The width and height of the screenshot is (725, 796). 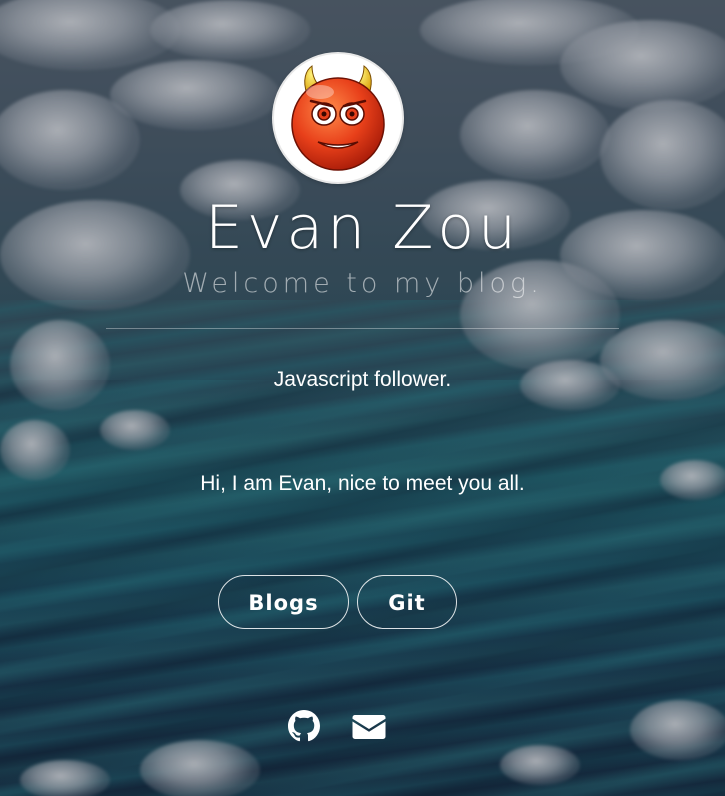 What do you see at coordinates (283, 602) in the screenshot?
I see `blogs-button: Blogs` at bounding box center [283, 602].